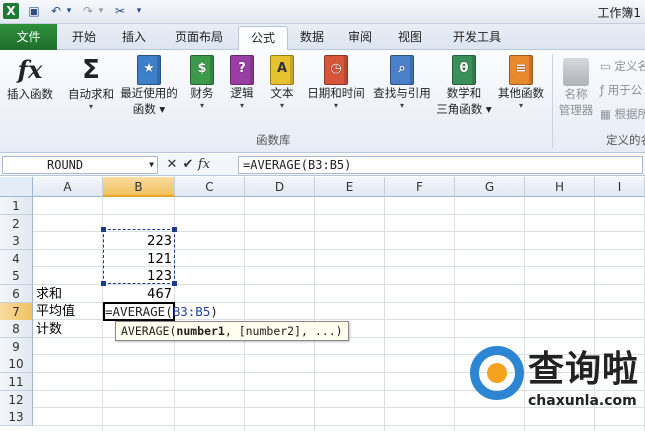  I want to click on tools-icon: ✂, so click(120, 11).